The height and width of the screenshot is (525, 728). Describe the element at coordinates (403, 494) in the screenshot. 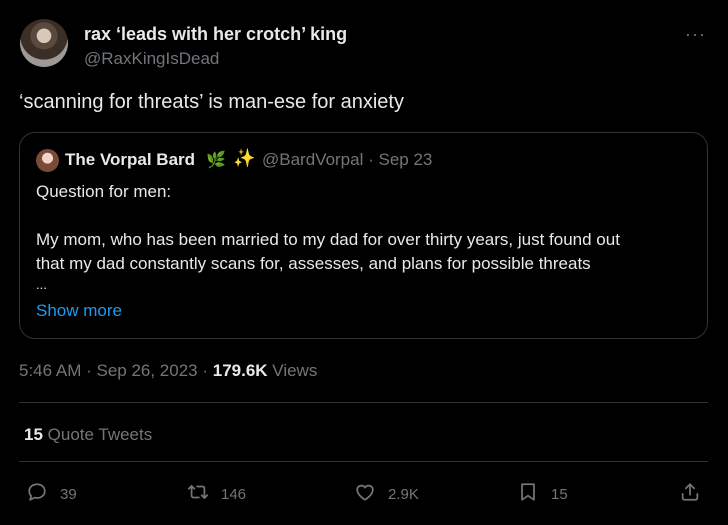

I see `like-count: 2.9K` at that location.